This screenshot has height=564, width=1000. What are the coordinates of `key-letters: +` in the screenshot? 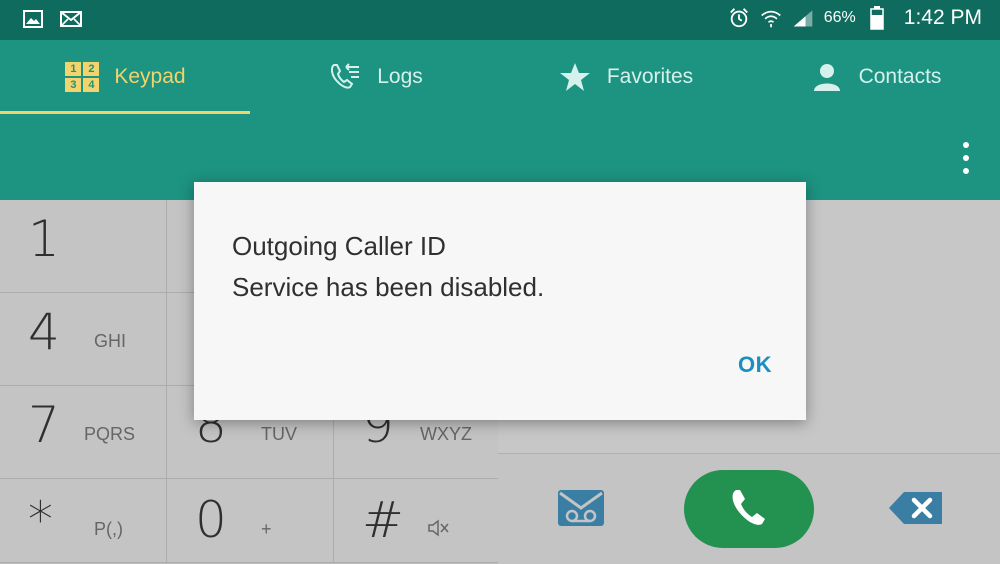 It's located at (266, 529).